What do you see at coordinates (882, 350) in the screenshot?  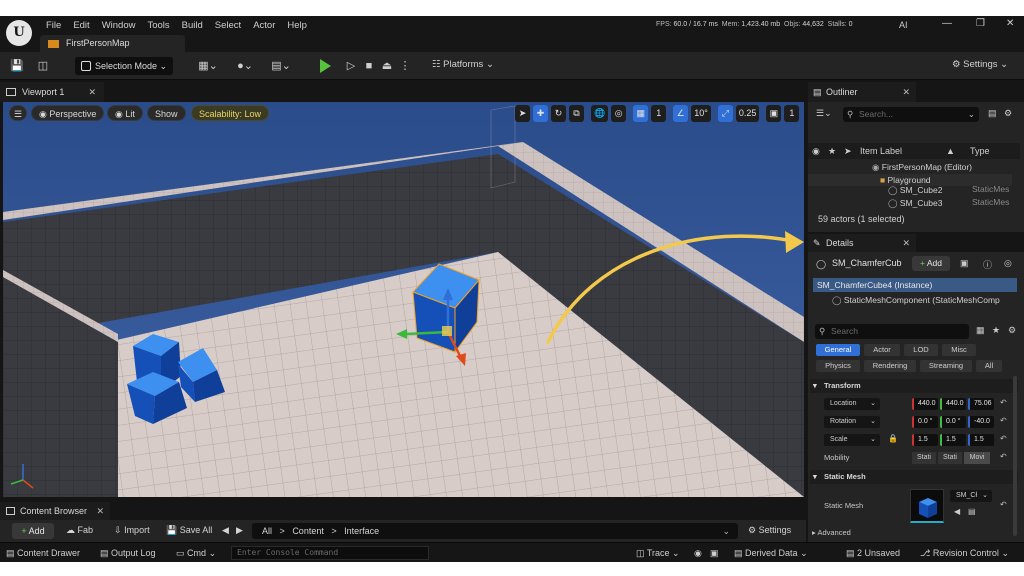 I see `filter-actor: Actor` at bounding box center [882, 350].